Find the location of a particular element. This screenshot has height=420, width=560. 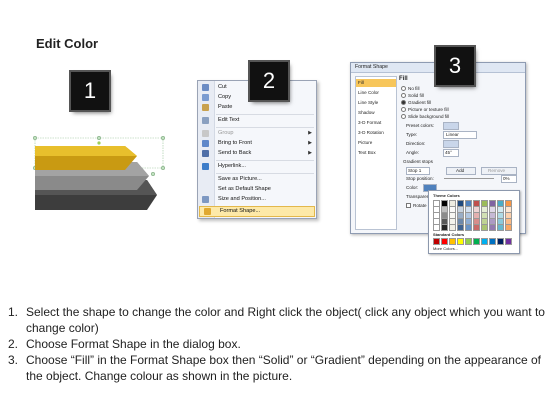

preset-colors-label: Preset colors: is located at coordinates (420, 125).